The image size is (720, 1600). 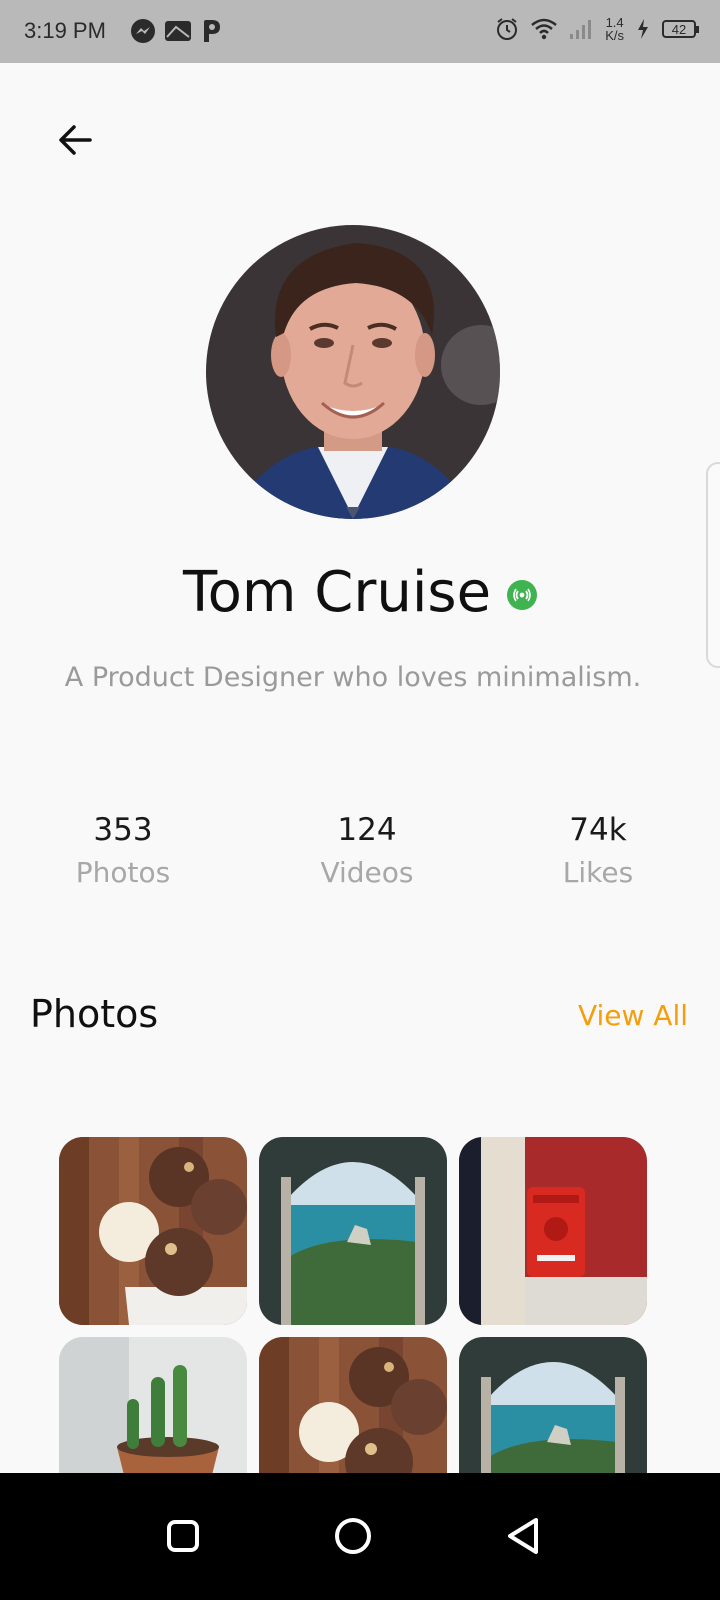 I want to click on edge-panel-handle, so click(x=713, y=565).